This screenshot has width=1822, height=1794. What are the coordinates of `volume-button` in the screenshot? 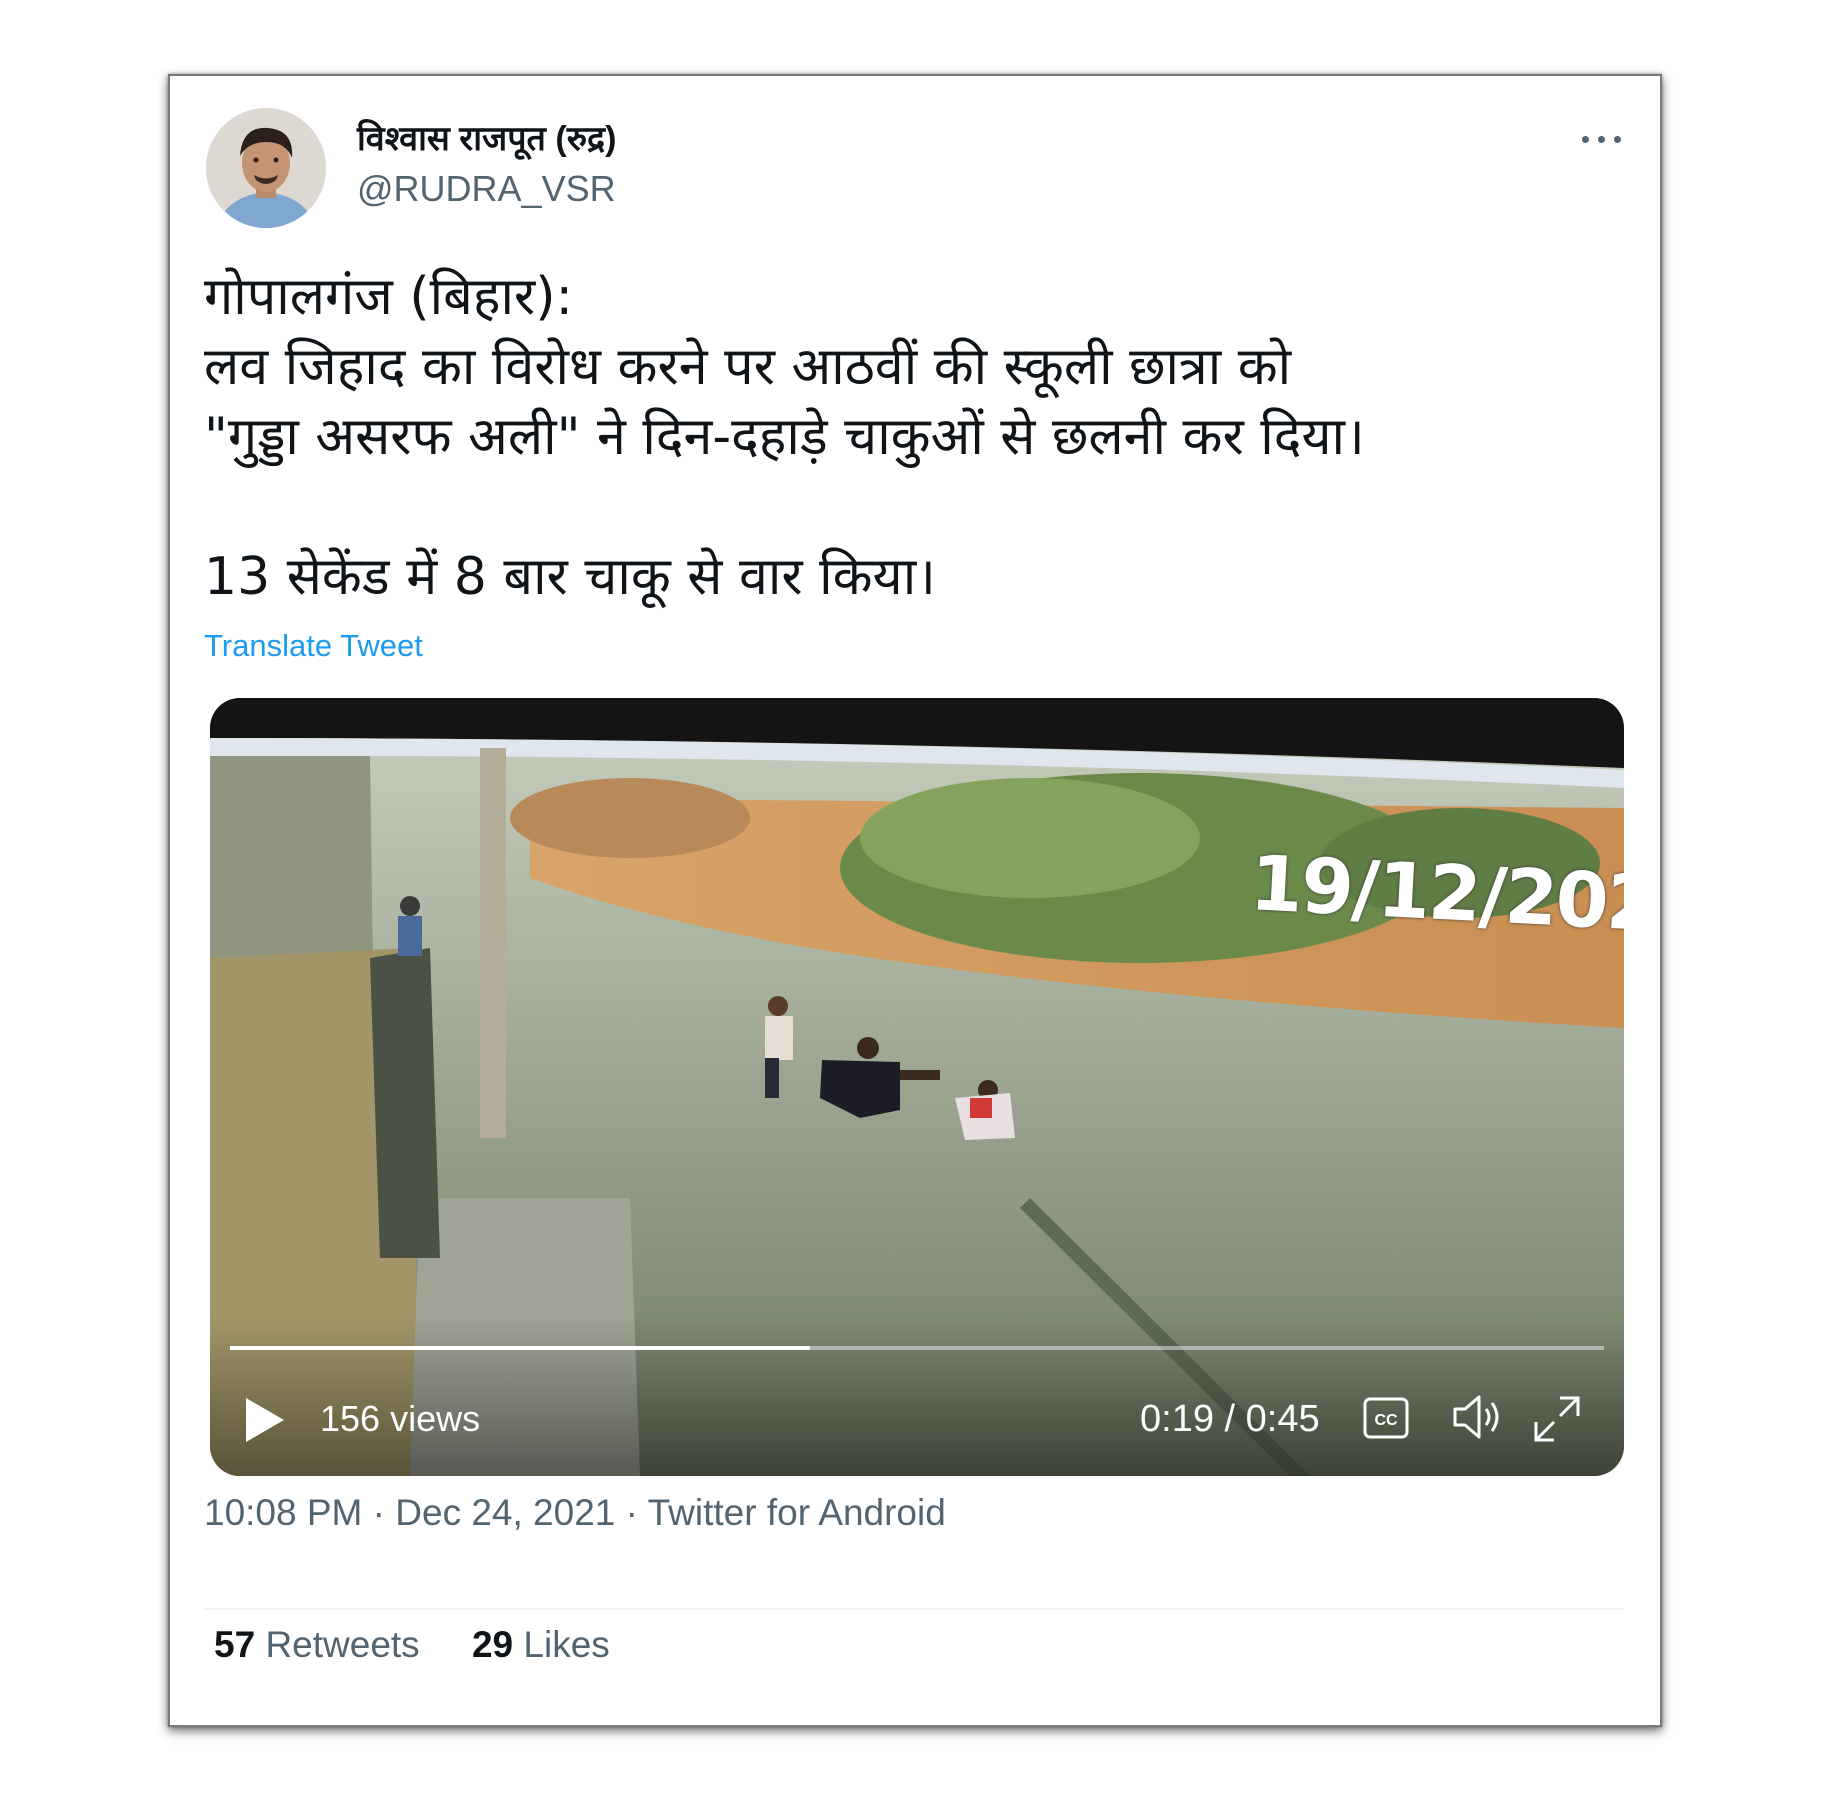 It's located at (1478, 1417).